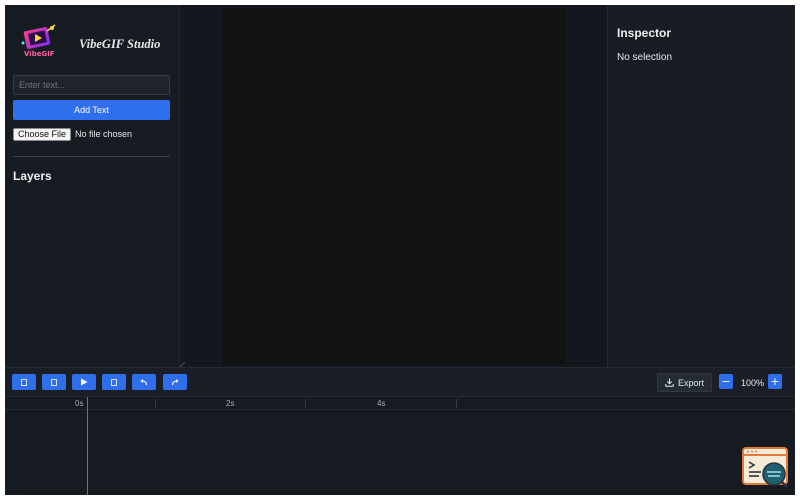  Describe the element at coordinates (766, 468) in the screenshot. I see `assistant-widget-icon` at that location.